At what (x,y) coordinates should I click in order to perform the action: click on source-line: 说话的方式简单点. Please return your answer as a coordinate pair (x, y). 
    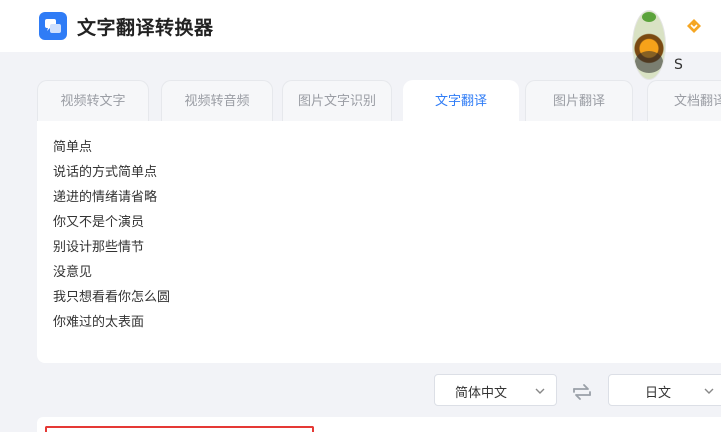
    Looking at the image, I should click on (105, 172).